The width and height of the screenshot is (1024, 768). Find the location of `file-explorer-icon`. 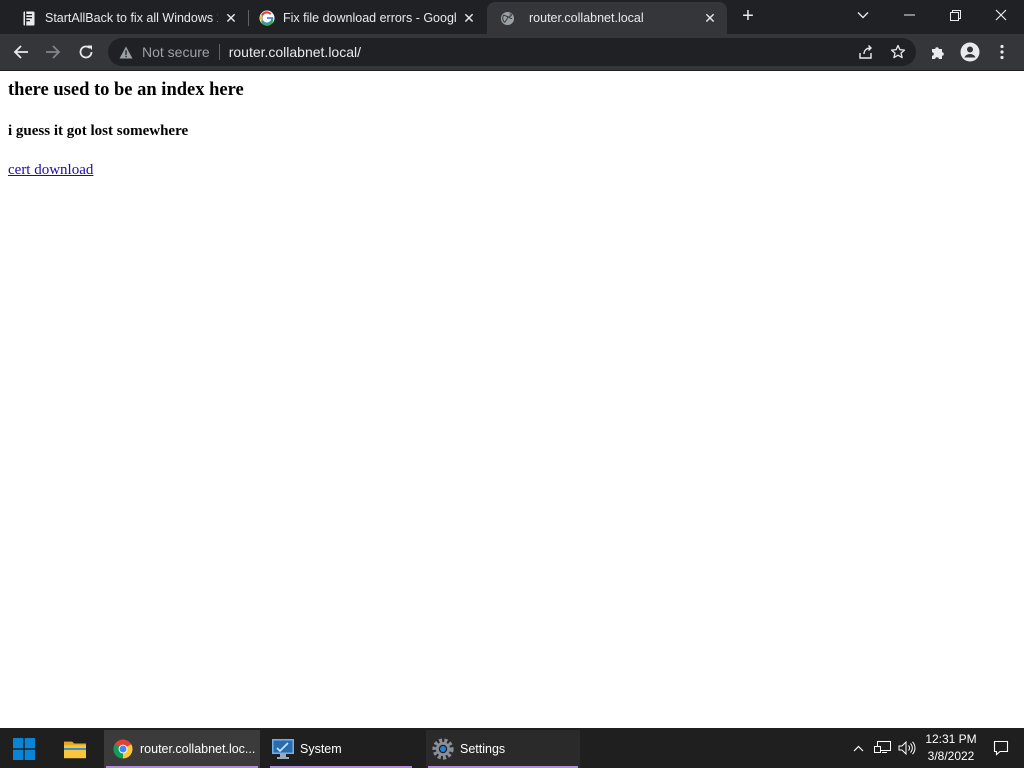

file-explorer-icon is located at coordinates (75, 749).